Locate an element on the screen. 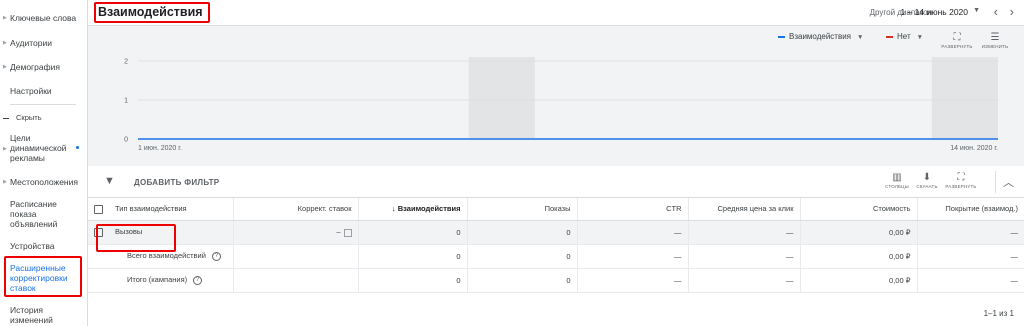 The width and height of the screenshot is (1024, 326). download-button: ⬇ СКАЧАТЬ is located at coordinates (927, 180).